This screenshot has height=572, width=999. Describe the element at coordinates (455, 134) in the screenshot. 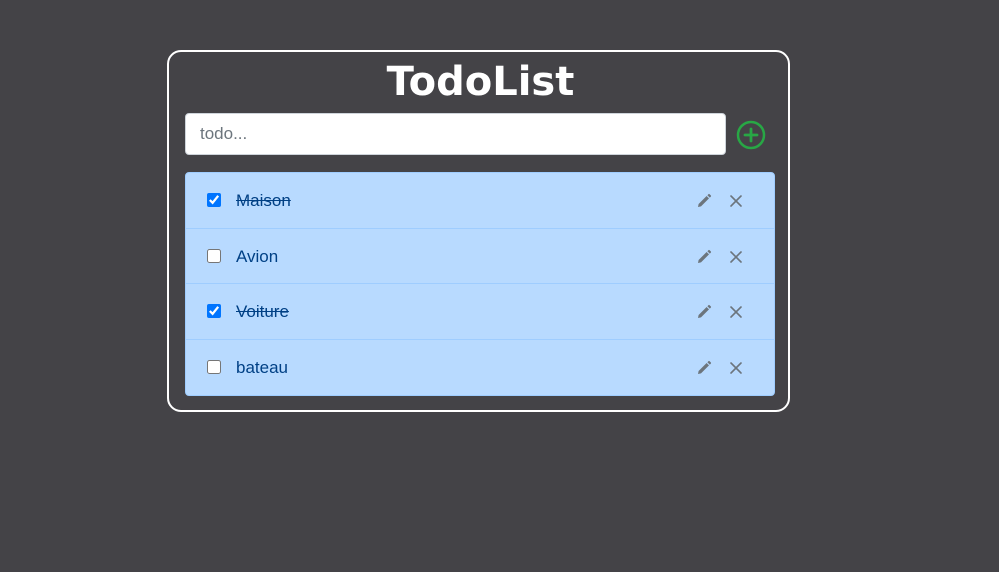

I see `todo-input` at that location.